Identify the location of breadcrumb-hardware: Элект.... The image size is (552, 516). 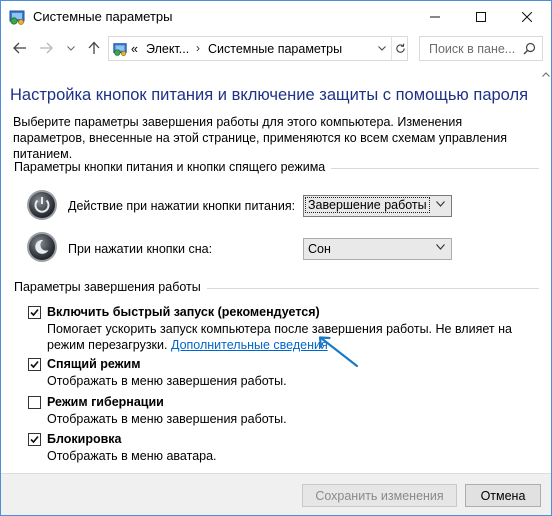
(167, 49).